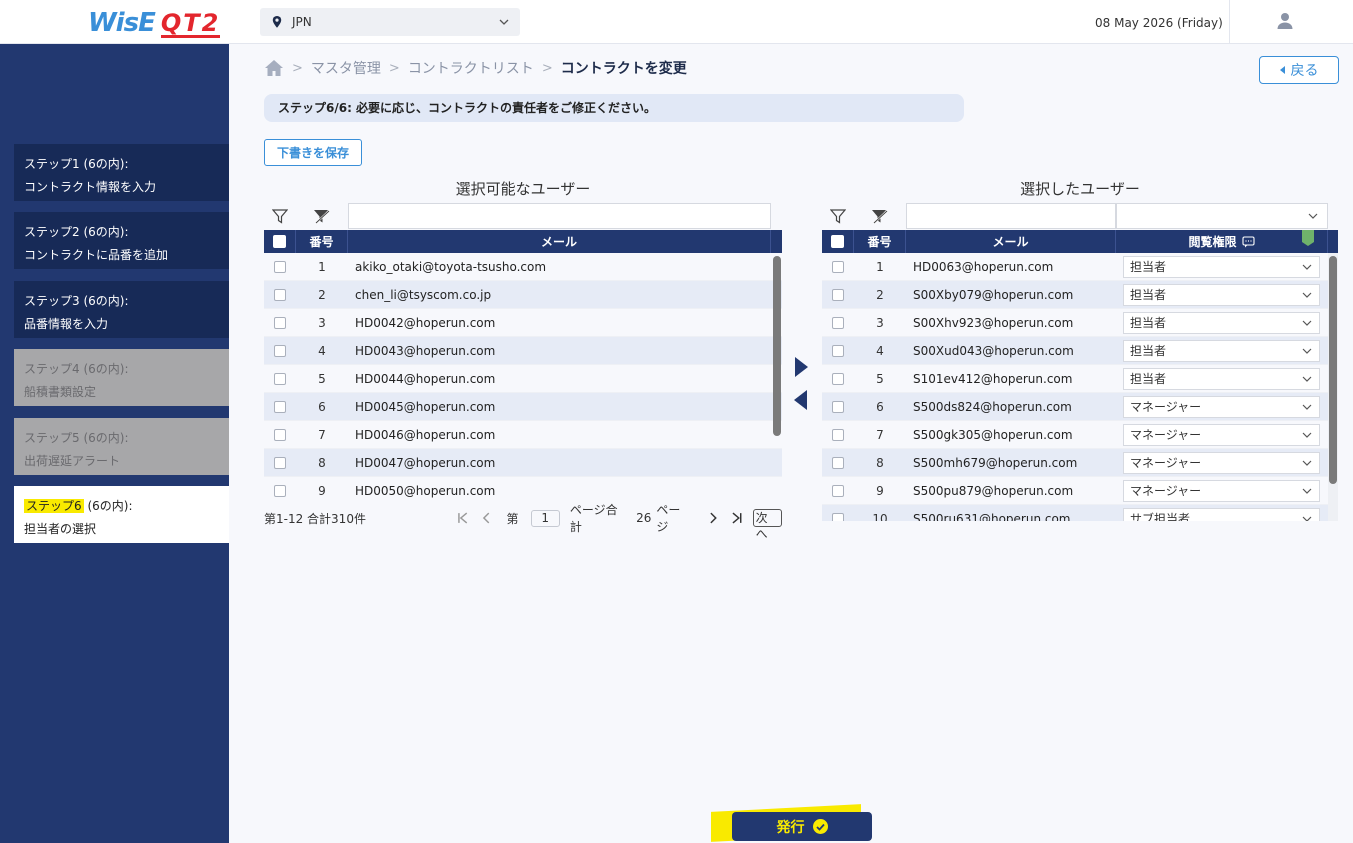  I want to click on table-row: 1 akiko_otaki@toyota-tsusho.com, so click(523, 267).